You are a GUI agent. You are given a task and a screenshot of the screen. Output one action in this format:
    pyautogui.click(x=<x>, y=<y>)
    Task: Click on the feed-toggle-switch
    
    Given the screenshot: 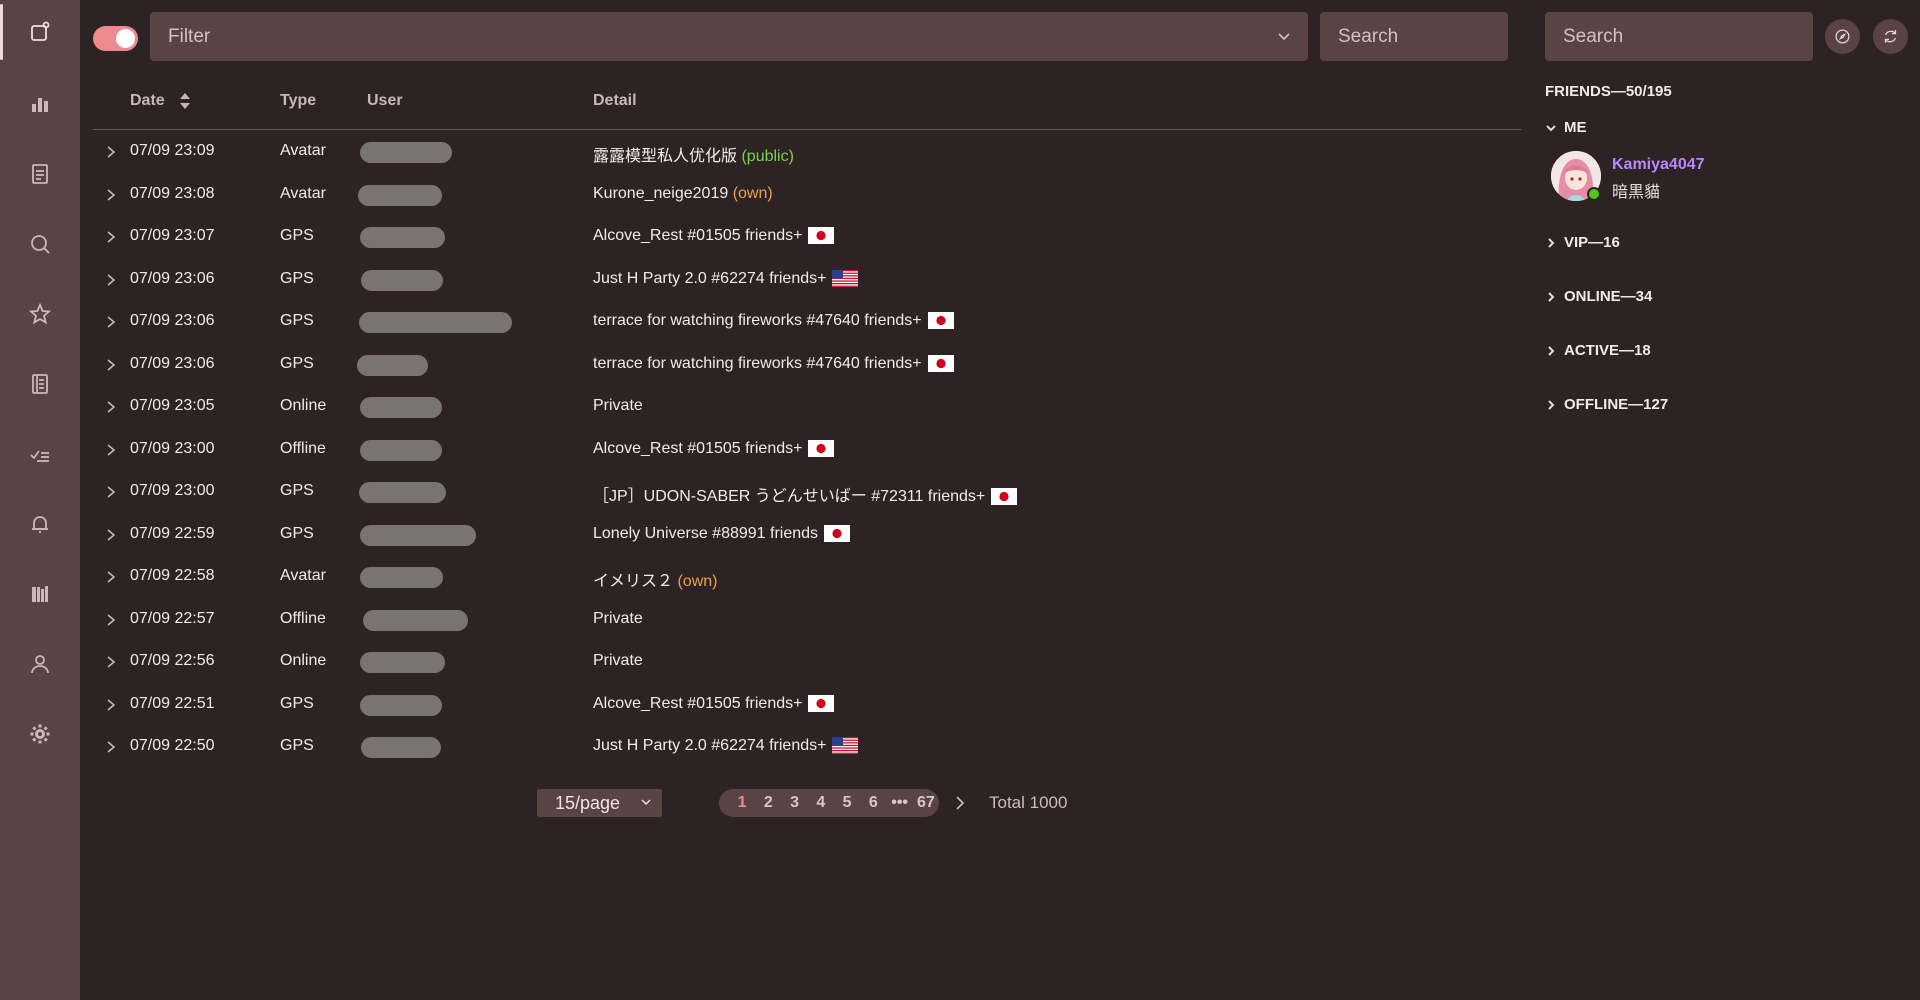 What is the action you would take?
    pyautogui.click(x=115, y=38)
    